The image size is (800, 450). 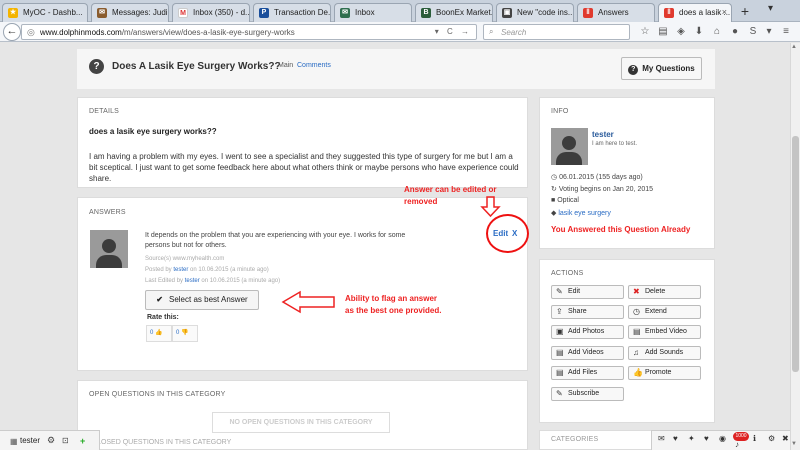 I want to click on tag-icon: ◆, so click(x=554, y=213).